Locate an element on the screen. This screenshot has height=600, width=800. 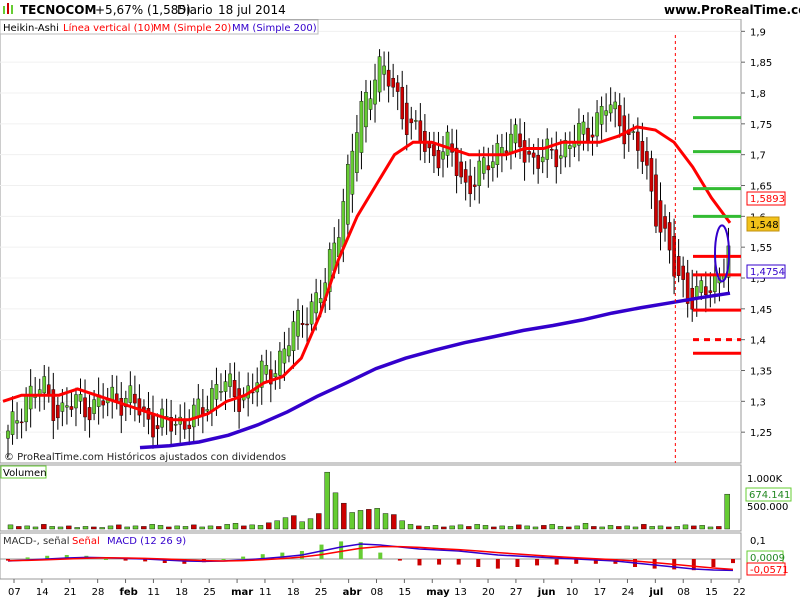
mm200-label: MM (Simple 200) is located at coordinates (274, 28).